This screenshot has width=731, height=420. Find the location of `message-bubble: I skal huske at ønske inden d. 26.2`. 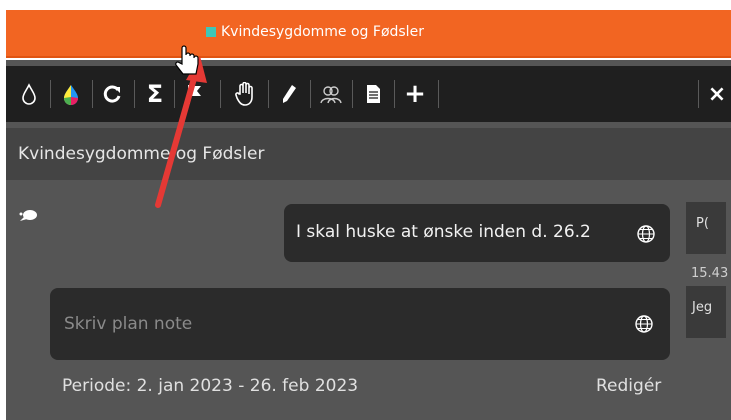

message-bubble: I skal huske at ønske inden d. 26.2 is located at coordinates (477, 233).